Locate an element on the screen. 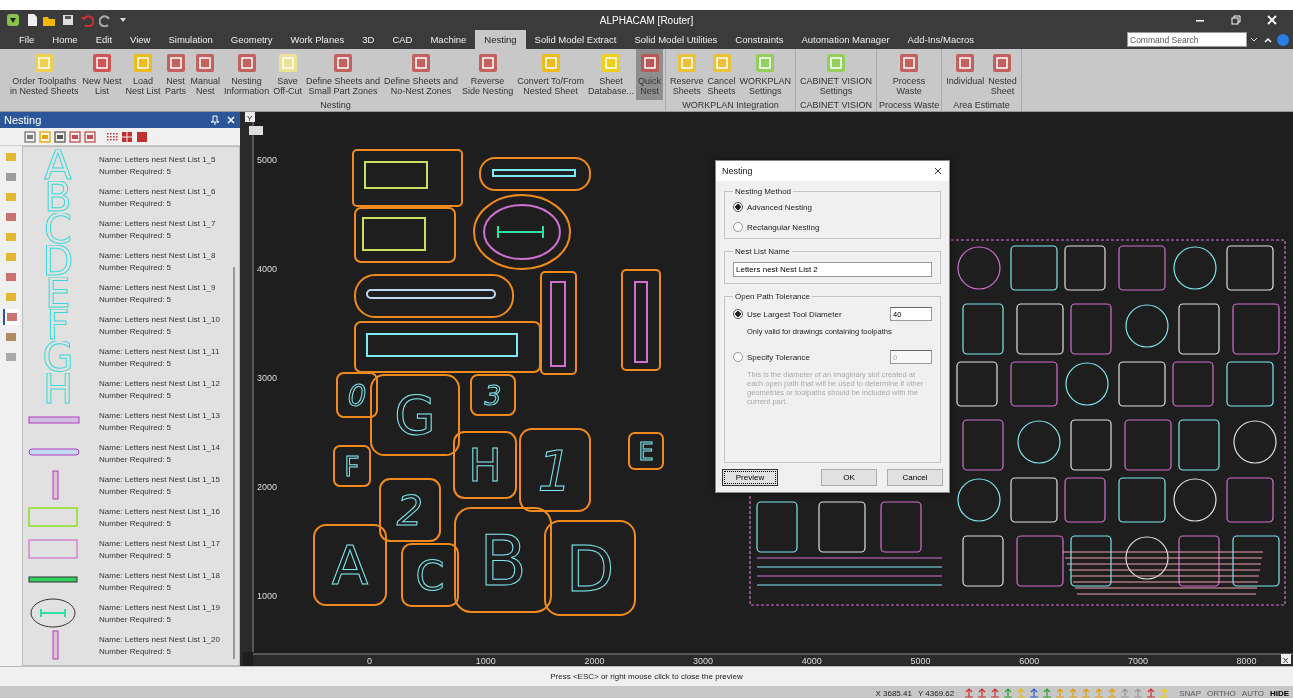 The height and width of the screenshot is (698, 1293). nest-list-name-field: Letters nest Nest List 2 is located at coordinates (832, 269).